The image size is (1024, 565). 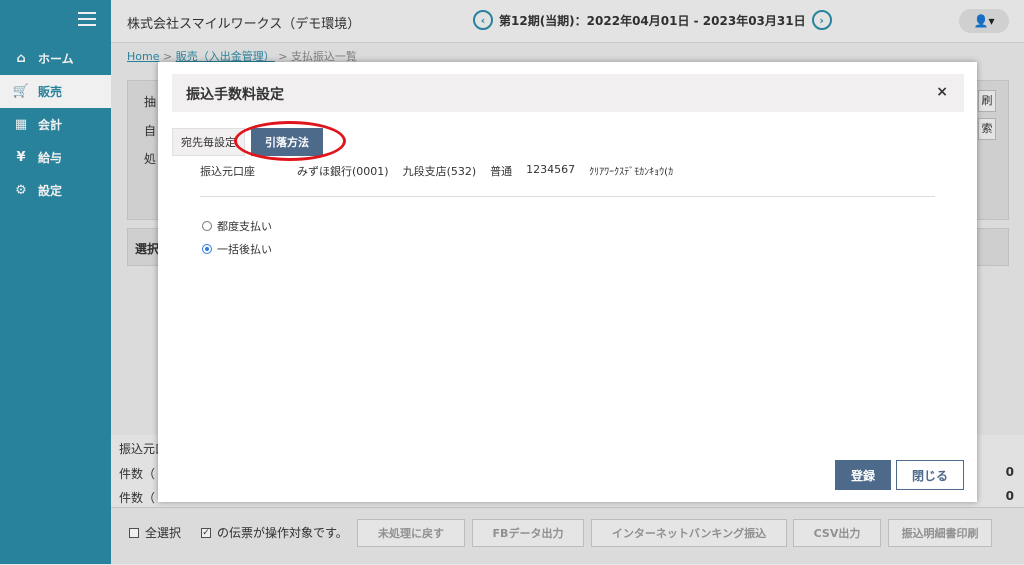 What do you see at coordinates (930, 475) in the screenshot?
I see `close-button: 閉じる` at bounding box center [930, 475].